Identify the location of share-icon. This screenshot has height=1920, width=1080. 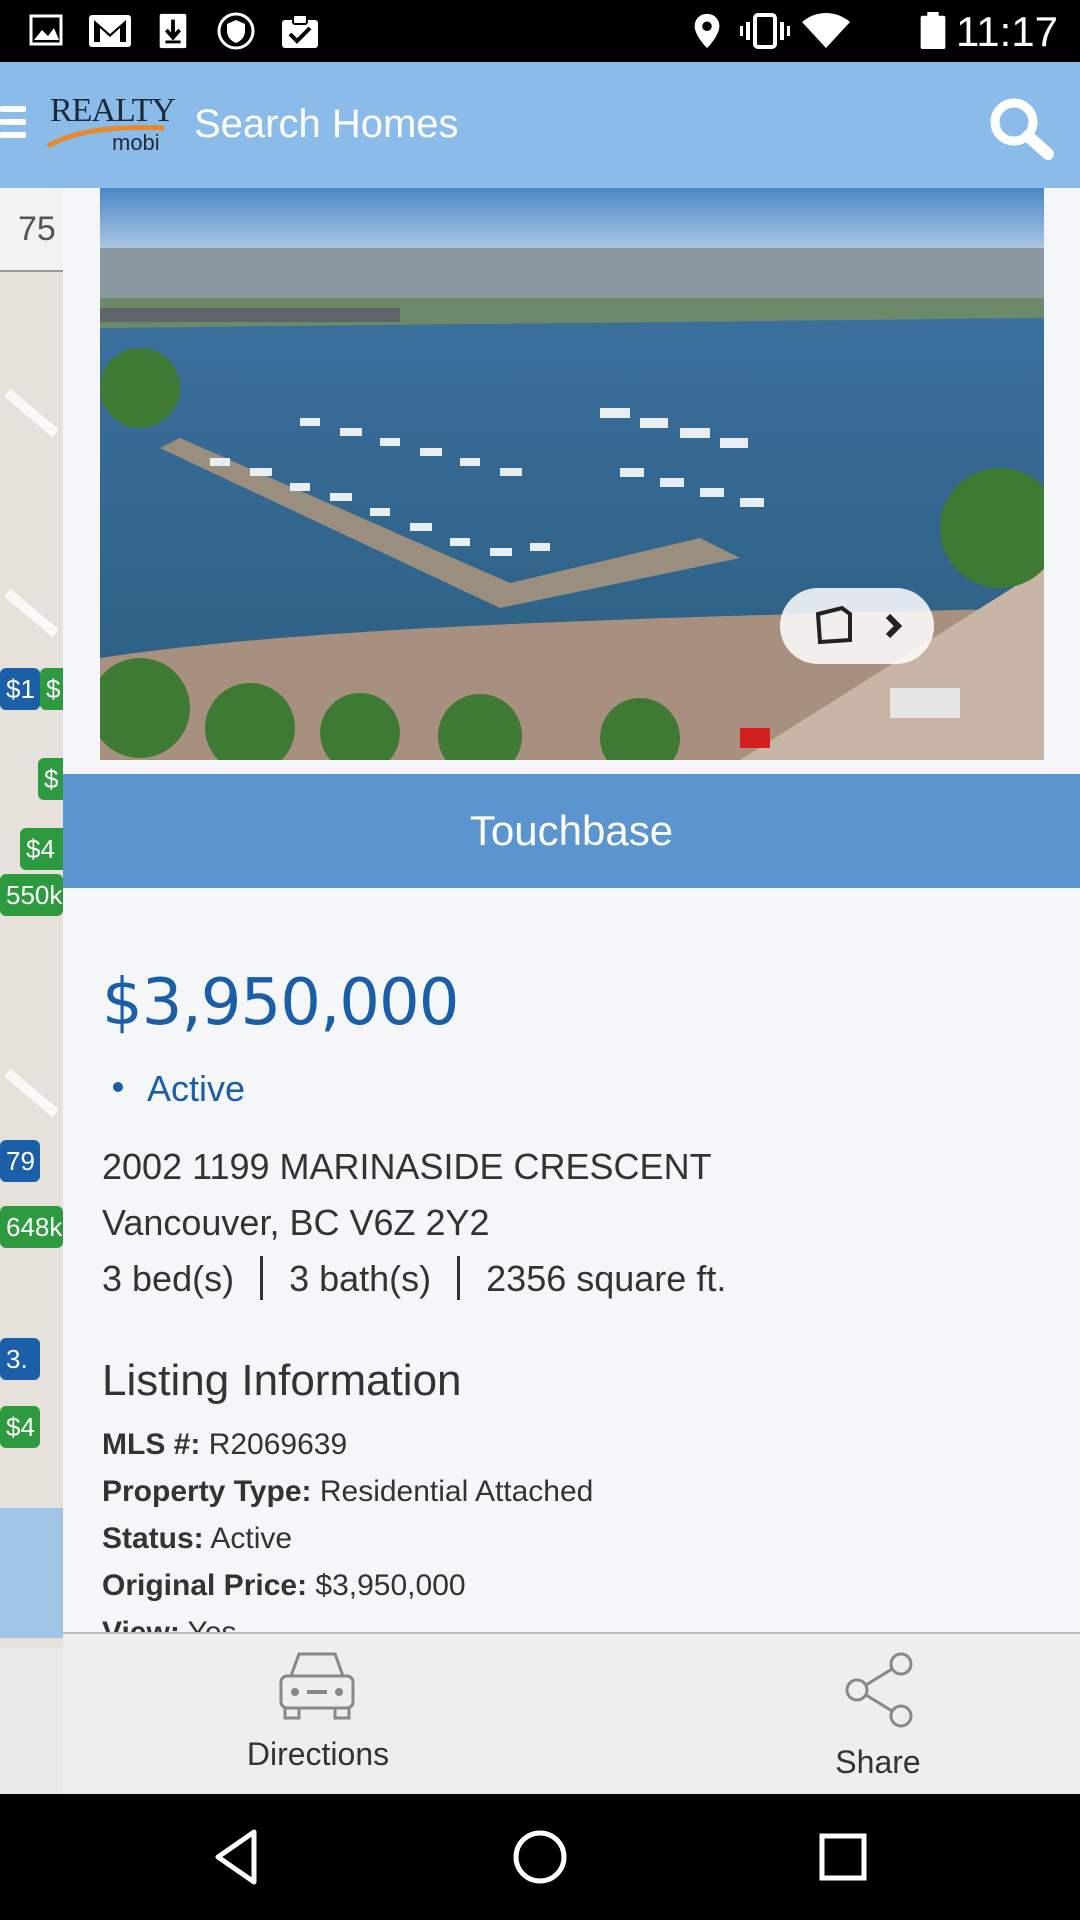
(879, 1690).